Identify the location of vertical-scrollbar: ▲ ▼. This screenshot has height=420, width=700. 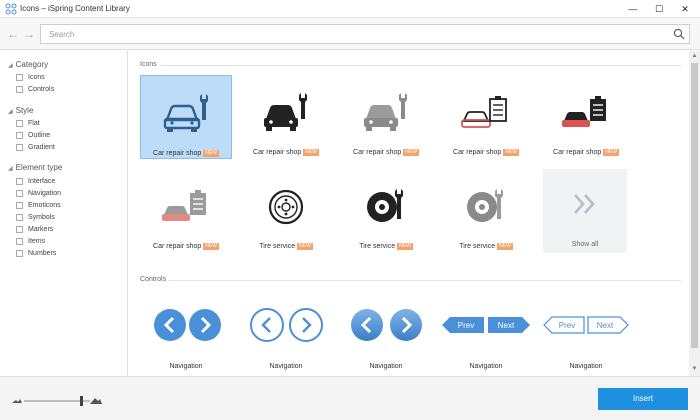
(694, 213).